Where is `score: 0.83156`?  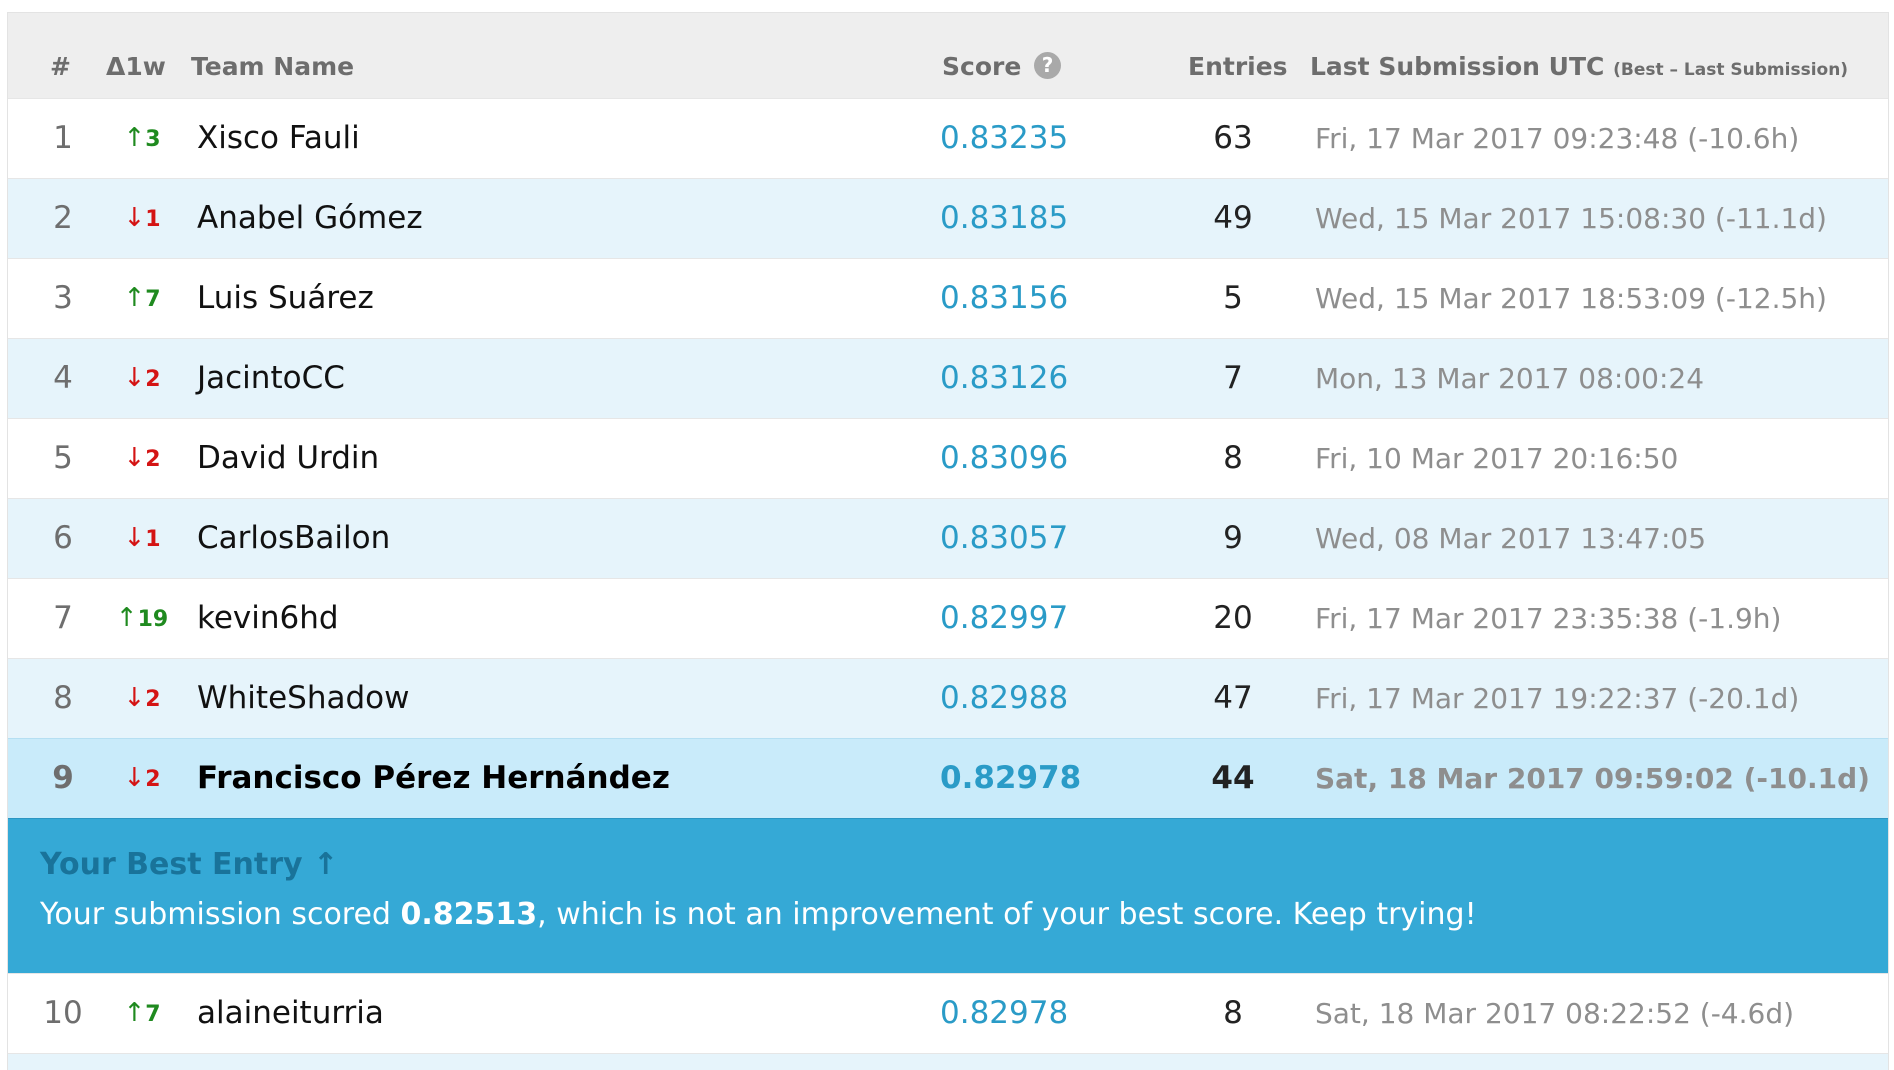 score: 0.83156 is located at coordinates (1004, 298).